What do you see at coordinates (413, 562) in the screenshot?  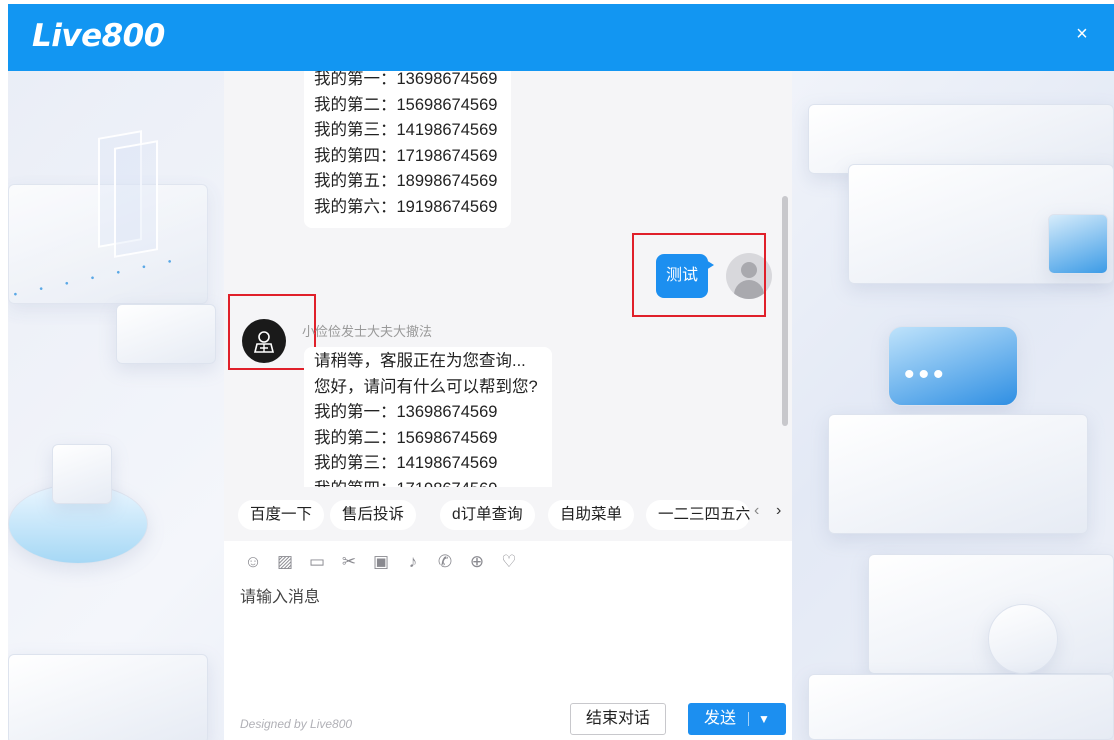 I see `speaker-icon: ♪` at bounding box center [413, 562].